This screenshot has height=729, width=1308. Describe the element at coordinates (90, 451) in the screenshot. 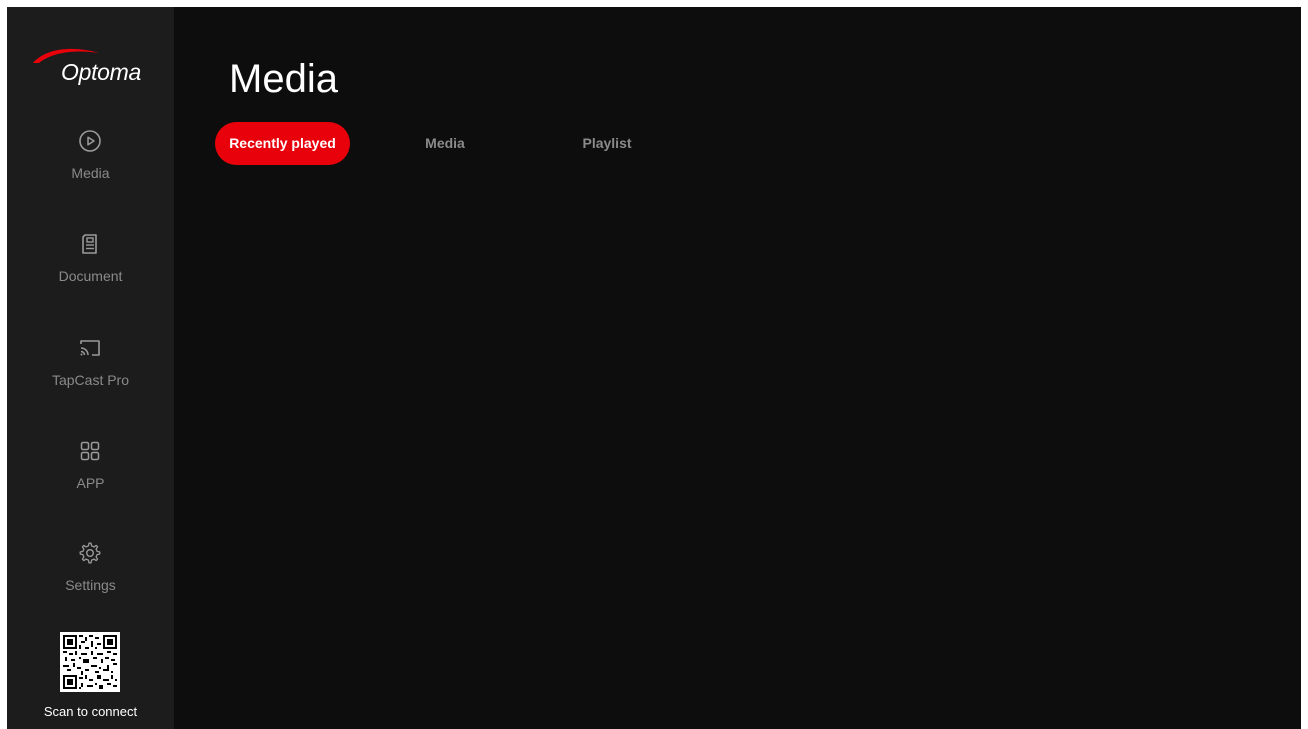

I see `apps-grid-icon` at that location.